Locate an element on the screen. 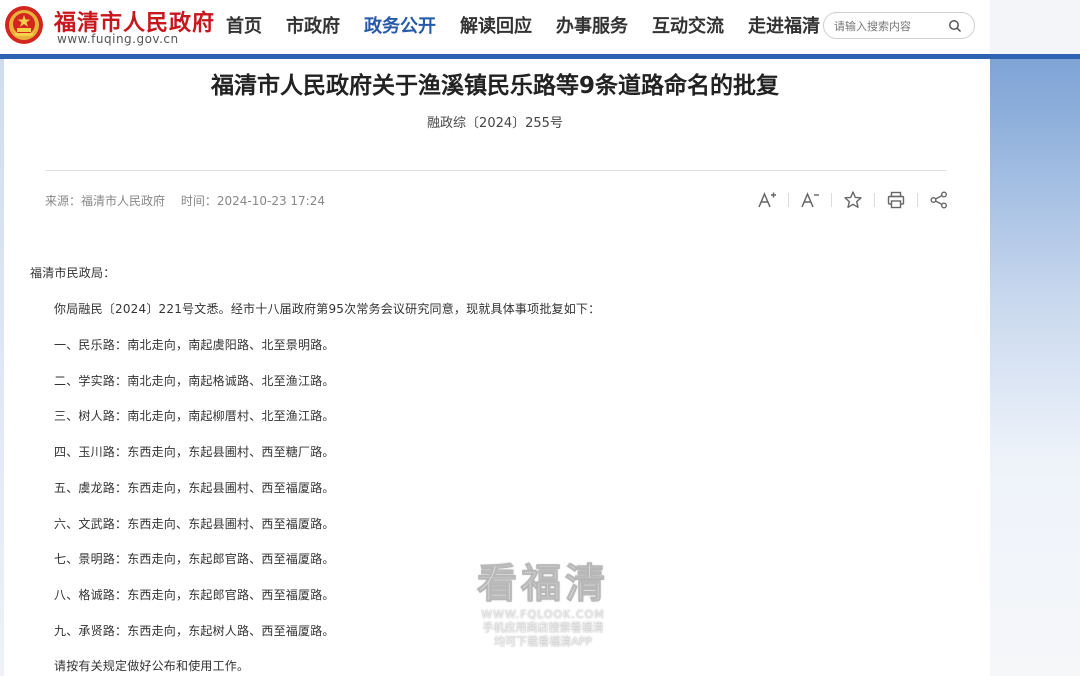 This screenshot has height=676, width=1080. print-button is located at coordinates (896, 200).